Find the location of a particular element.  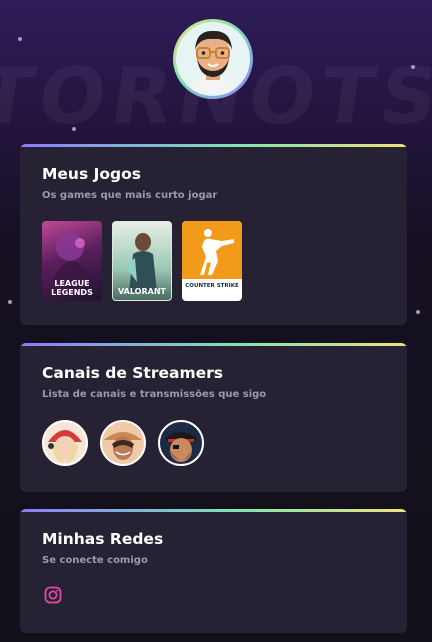

streamers-card-title: Canais de Streamers is located at coordinates (132, 373).